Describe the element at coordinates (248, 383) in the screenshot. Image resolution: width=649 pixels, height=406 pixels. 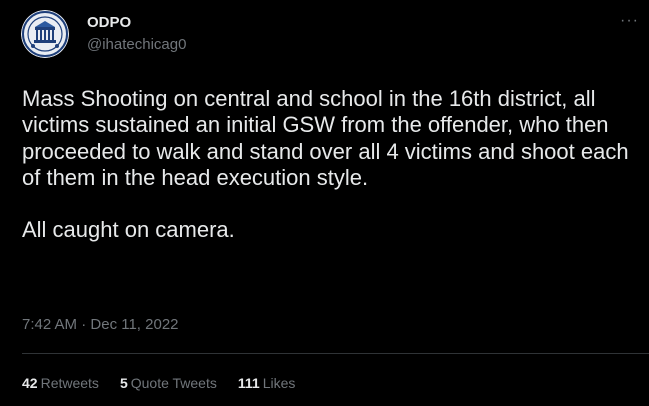
I see `likes-count: 111` at that location.